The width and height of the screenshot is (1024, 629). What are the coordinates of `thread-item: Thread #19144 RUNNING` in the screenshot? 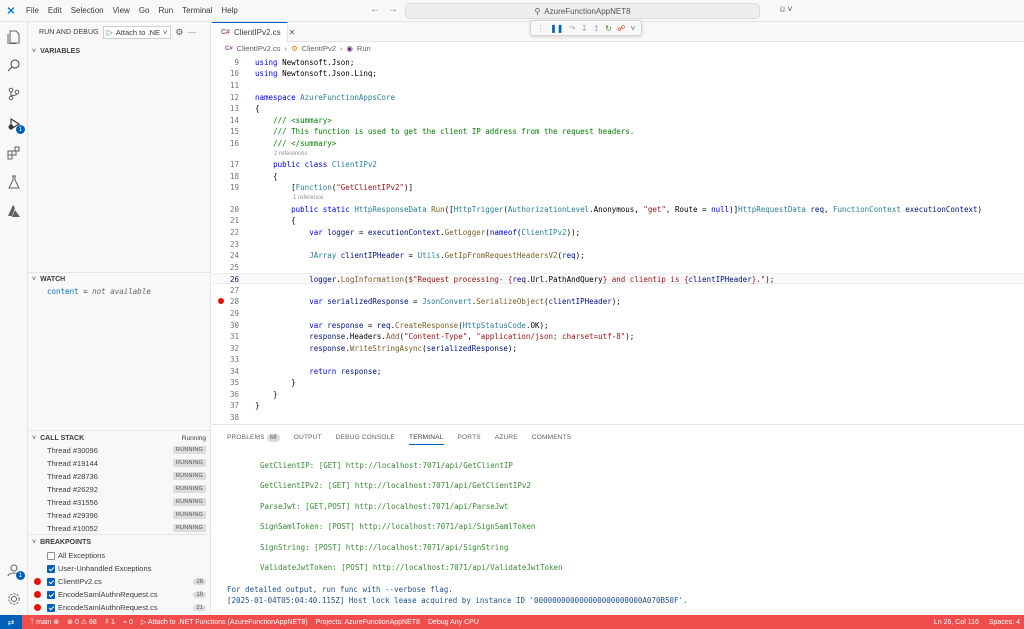 It's located at (119, 463).